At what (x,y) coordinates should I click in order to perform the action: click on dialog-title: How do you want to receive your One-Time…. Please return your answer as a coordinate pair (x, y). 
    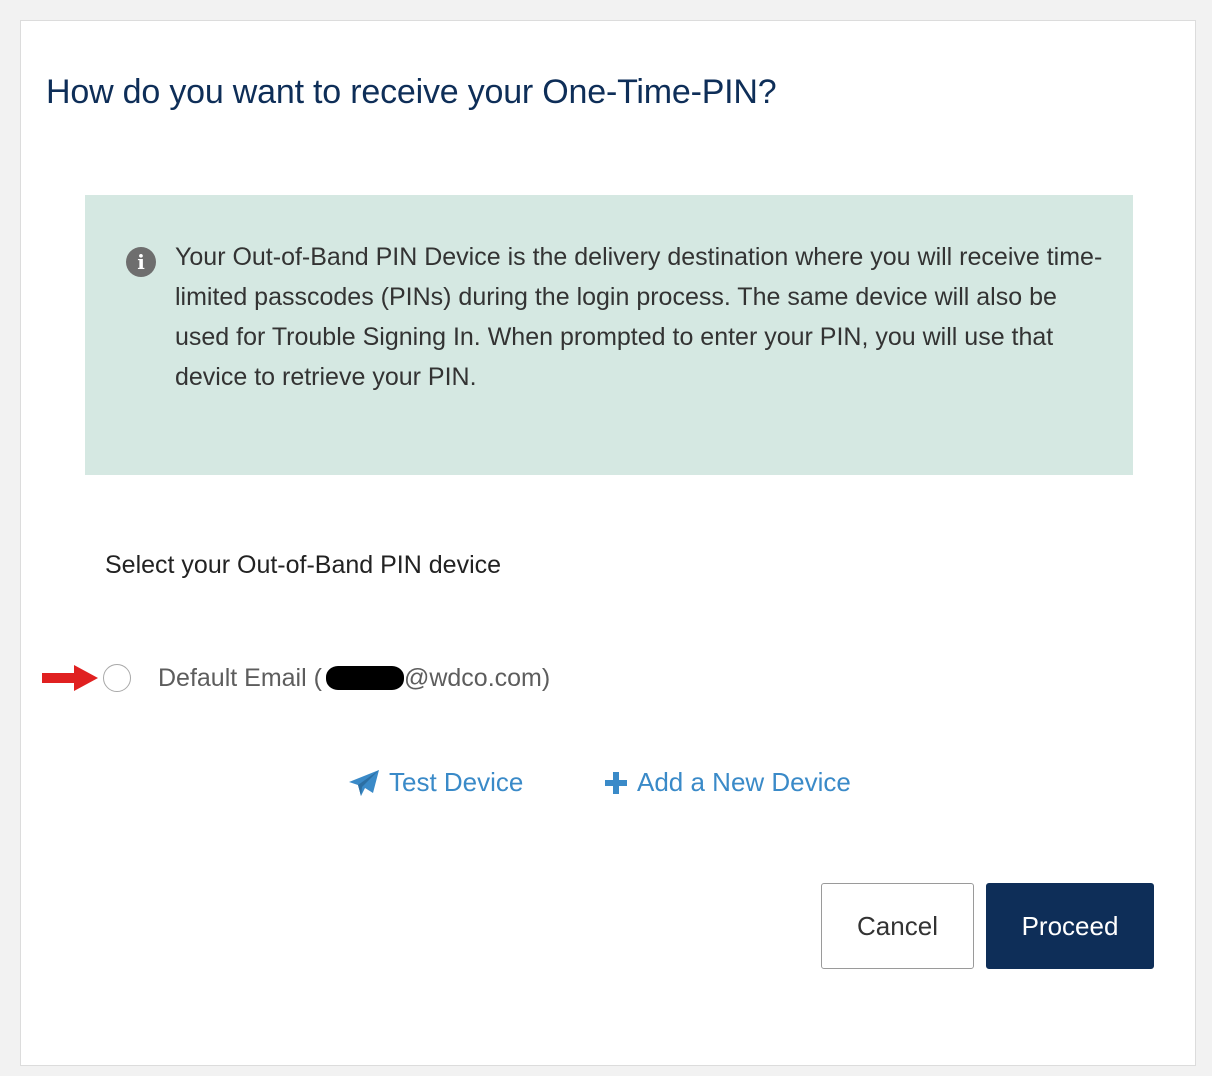
    Looking at the image, I should click on (411, 92).